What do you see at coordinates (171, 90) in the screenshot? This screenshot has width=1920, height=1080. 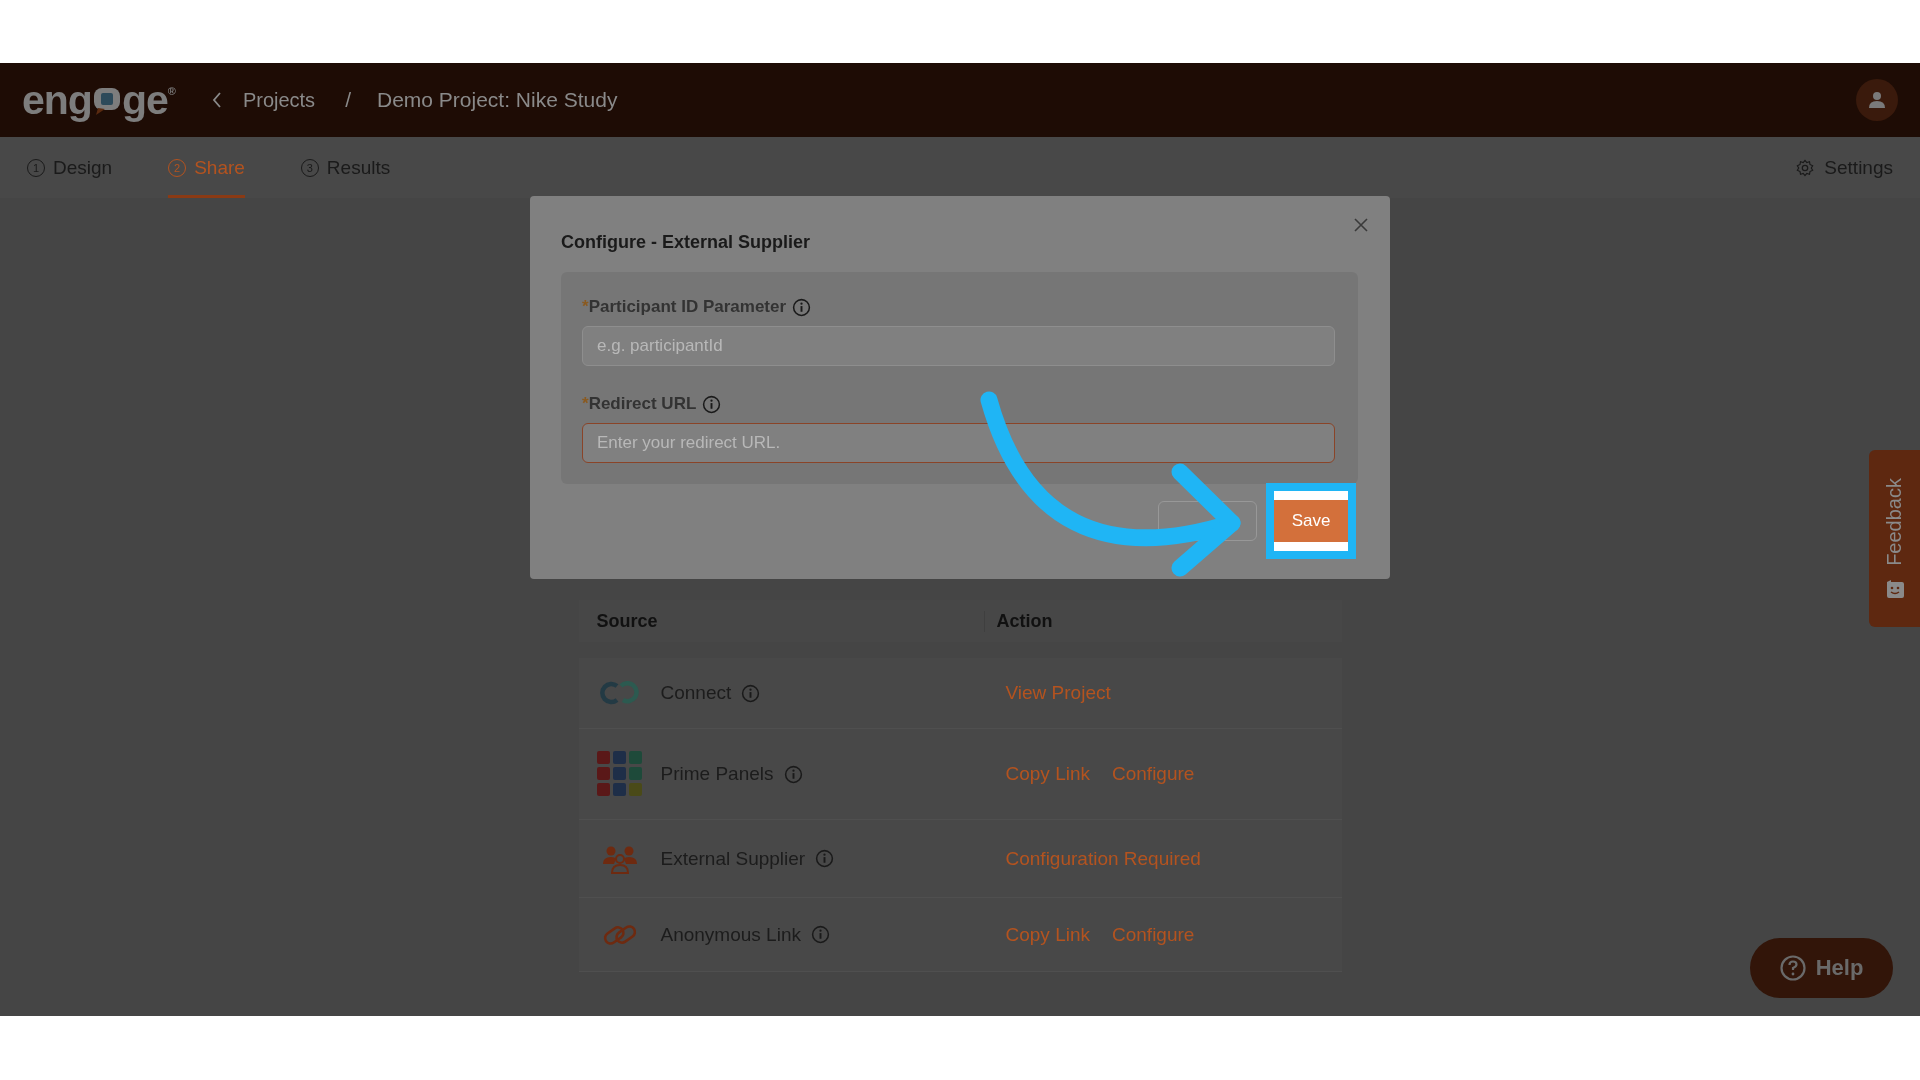 I see `registered-mark: ®` at bounding box center [171, 90].